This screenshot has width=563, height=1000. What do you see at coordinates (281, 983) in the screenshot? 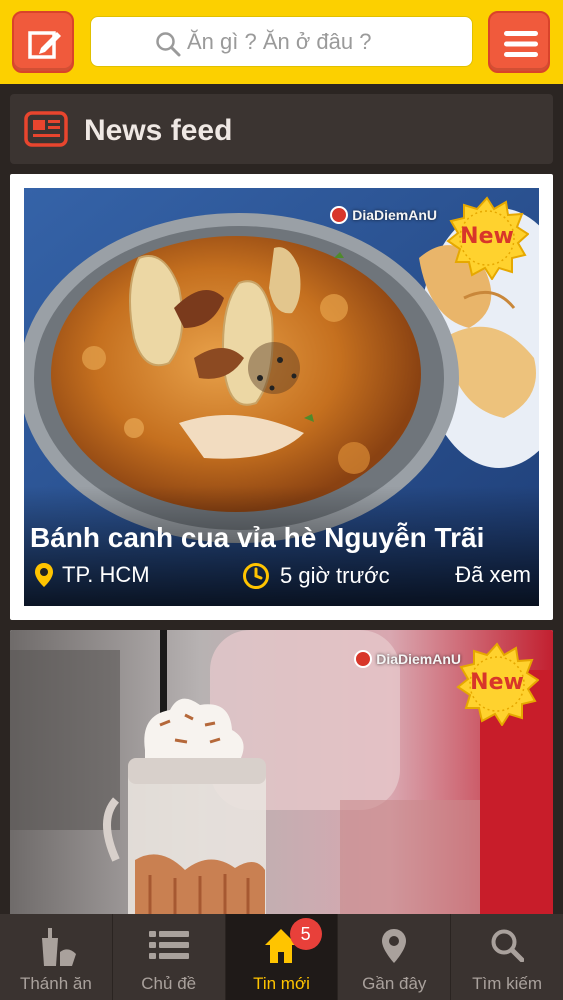
I see `tab-label: Tin mới` at bounding box center [281, 983].